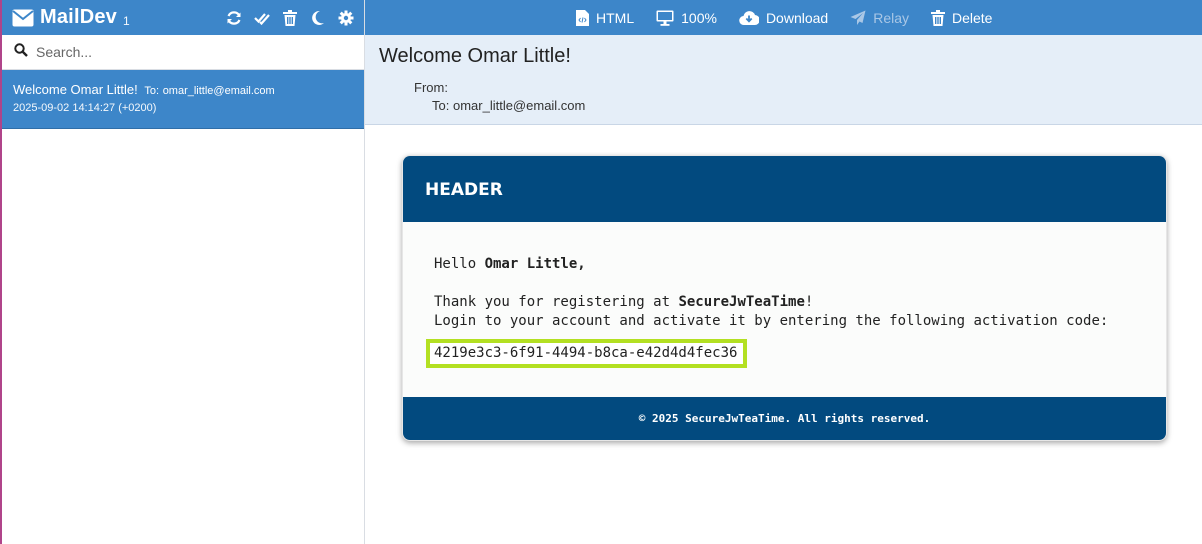  What do you see at coordinates (615, 17) in the screenshot?
I see `html-button-label: HTML` at bounding box center [615, 17].